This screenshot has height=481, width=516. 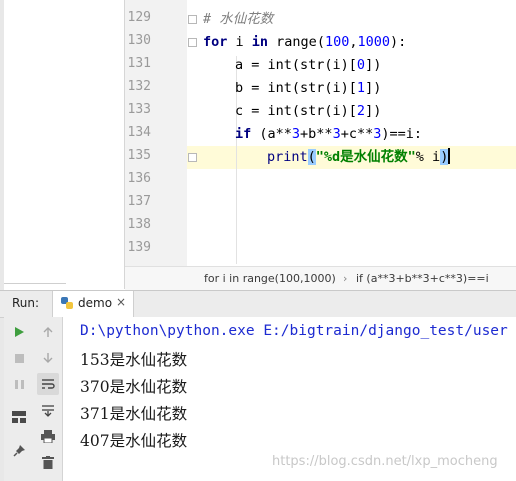 I want to click on code-line-134: if (a**3+b**3+c**3)==i:, so click(x=328, y=134).